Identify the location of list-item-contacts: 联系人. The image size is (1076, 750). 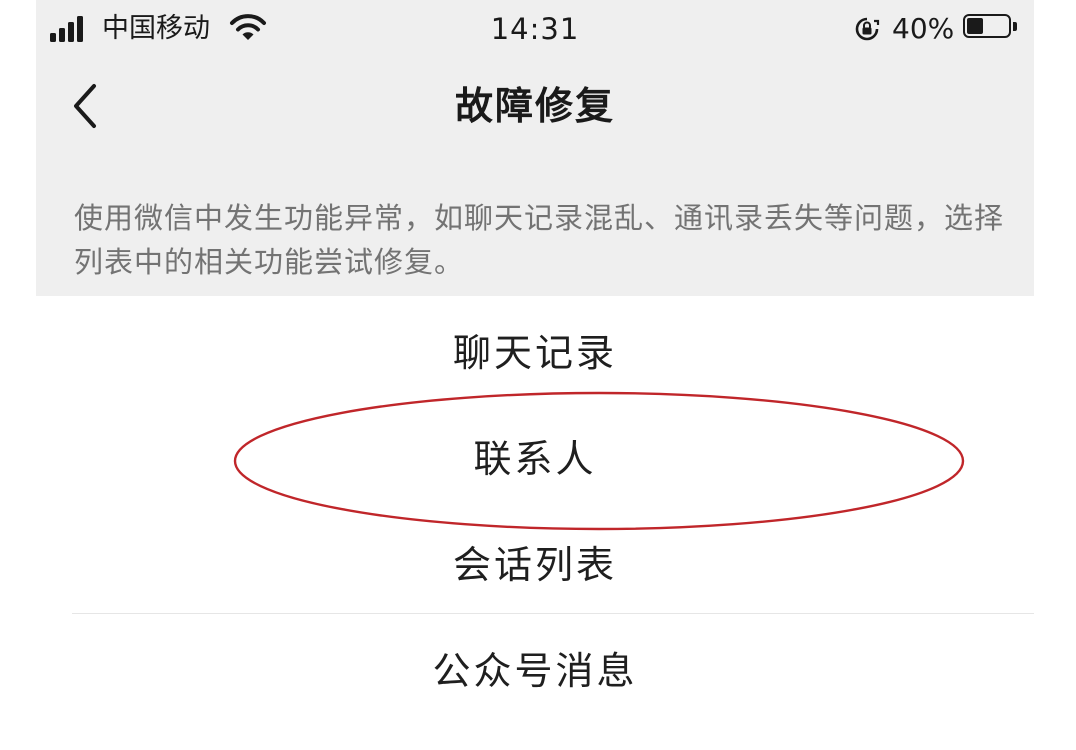
(535, 455).